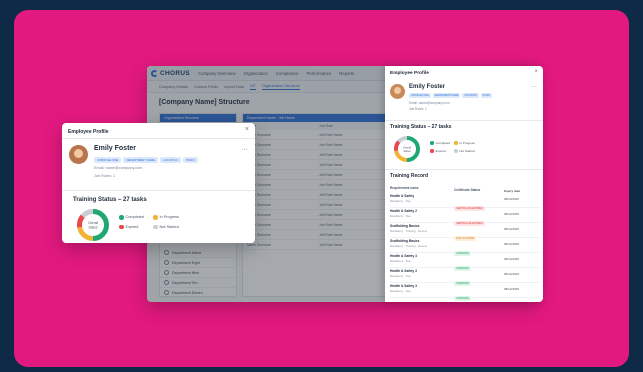 The image size is (643, 372). What do you see at coordinates (479, 293) in the screenshot?
I see `status-cell: COMPLETE` at bounding box center [479, 293].